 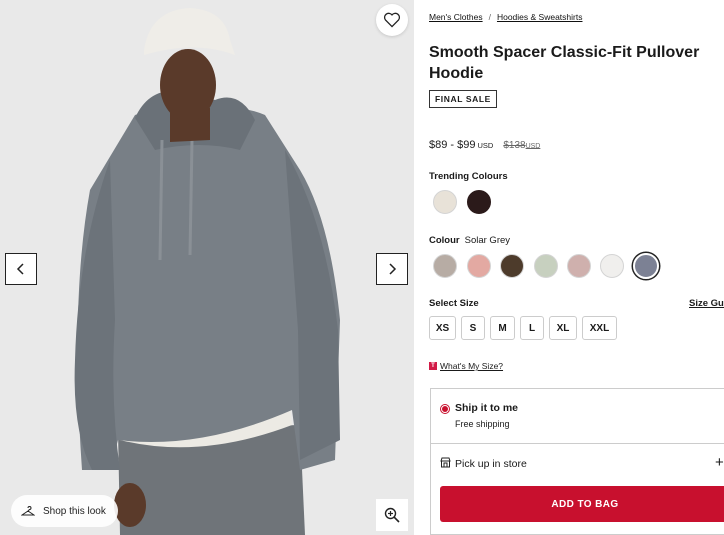 I want to click on breadcrumb-mens-clothes: Men's Clothes, so click(x=456, y=17).